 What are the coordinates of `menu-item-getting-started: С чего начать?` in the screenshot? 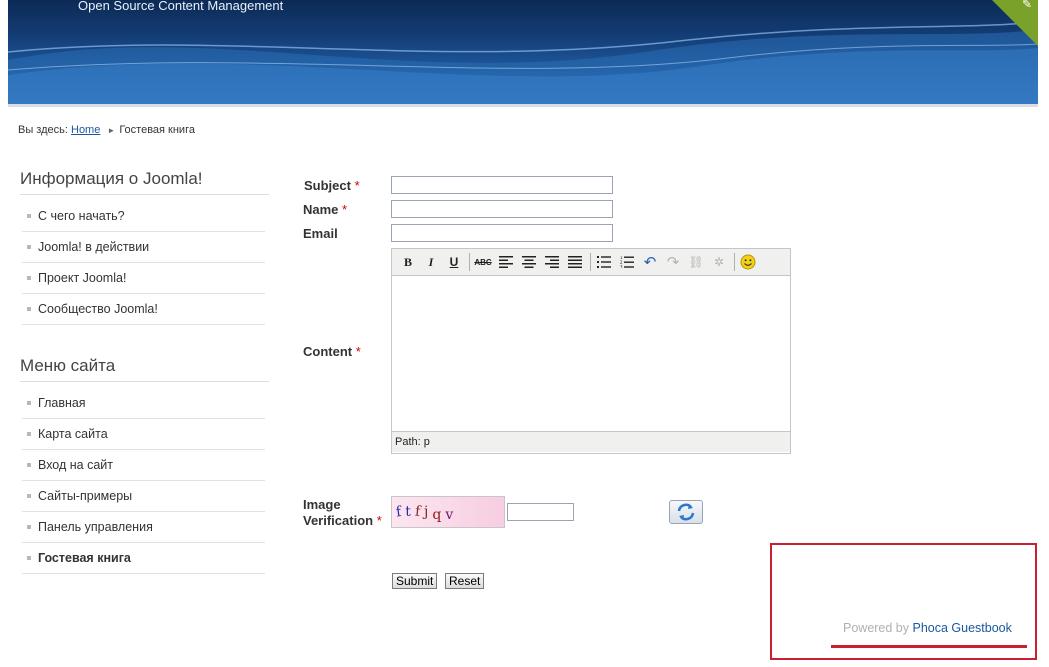 It's located at (143, 216).